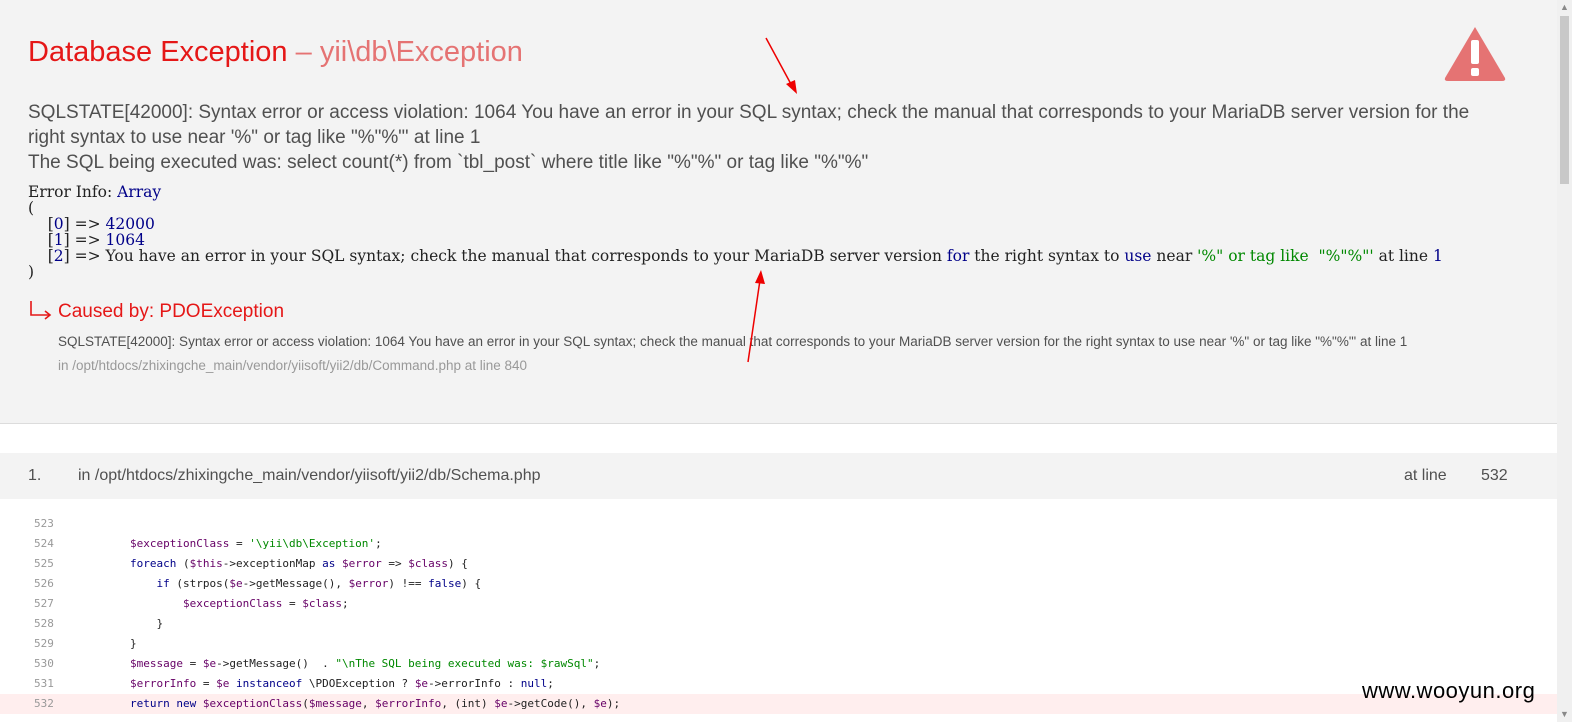 Image resolution: width=1572 pixels, height=722 pixels. I want to click on trace-number: 1., so click(35, 475).